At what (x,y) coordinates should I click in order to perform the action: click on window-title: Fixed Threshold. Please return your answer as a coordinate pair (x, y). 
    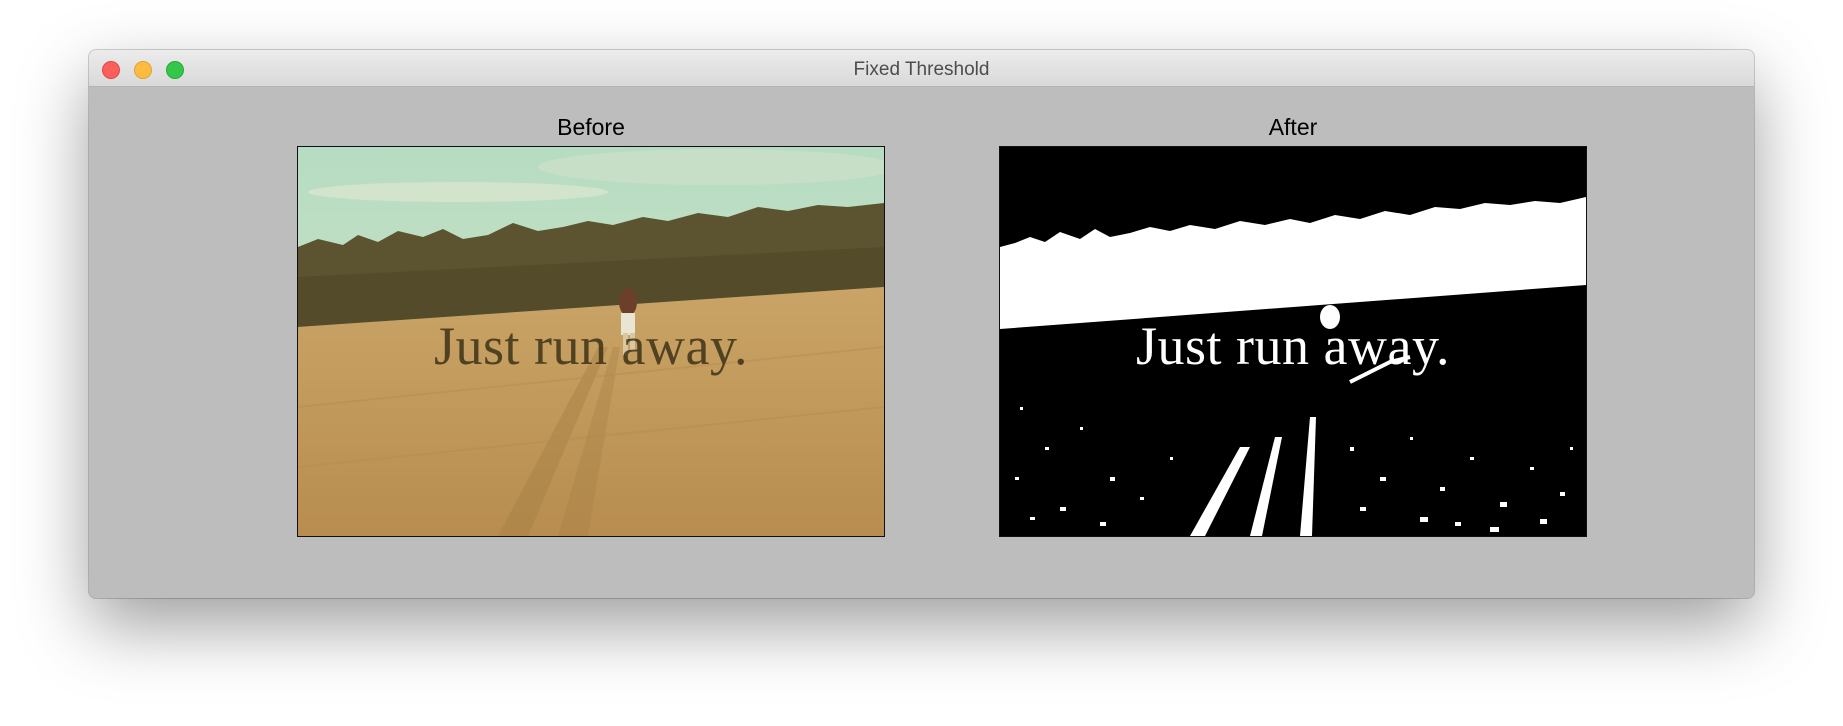
    Looking at the image, I should click on (921, 69).